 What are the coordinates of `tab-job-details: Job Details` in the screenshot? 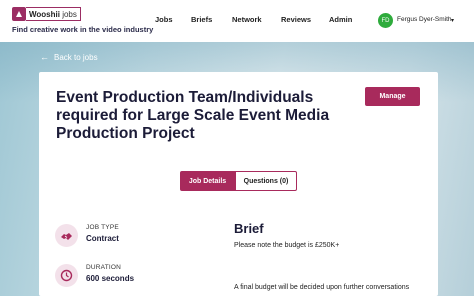 It's located at (207, 181).